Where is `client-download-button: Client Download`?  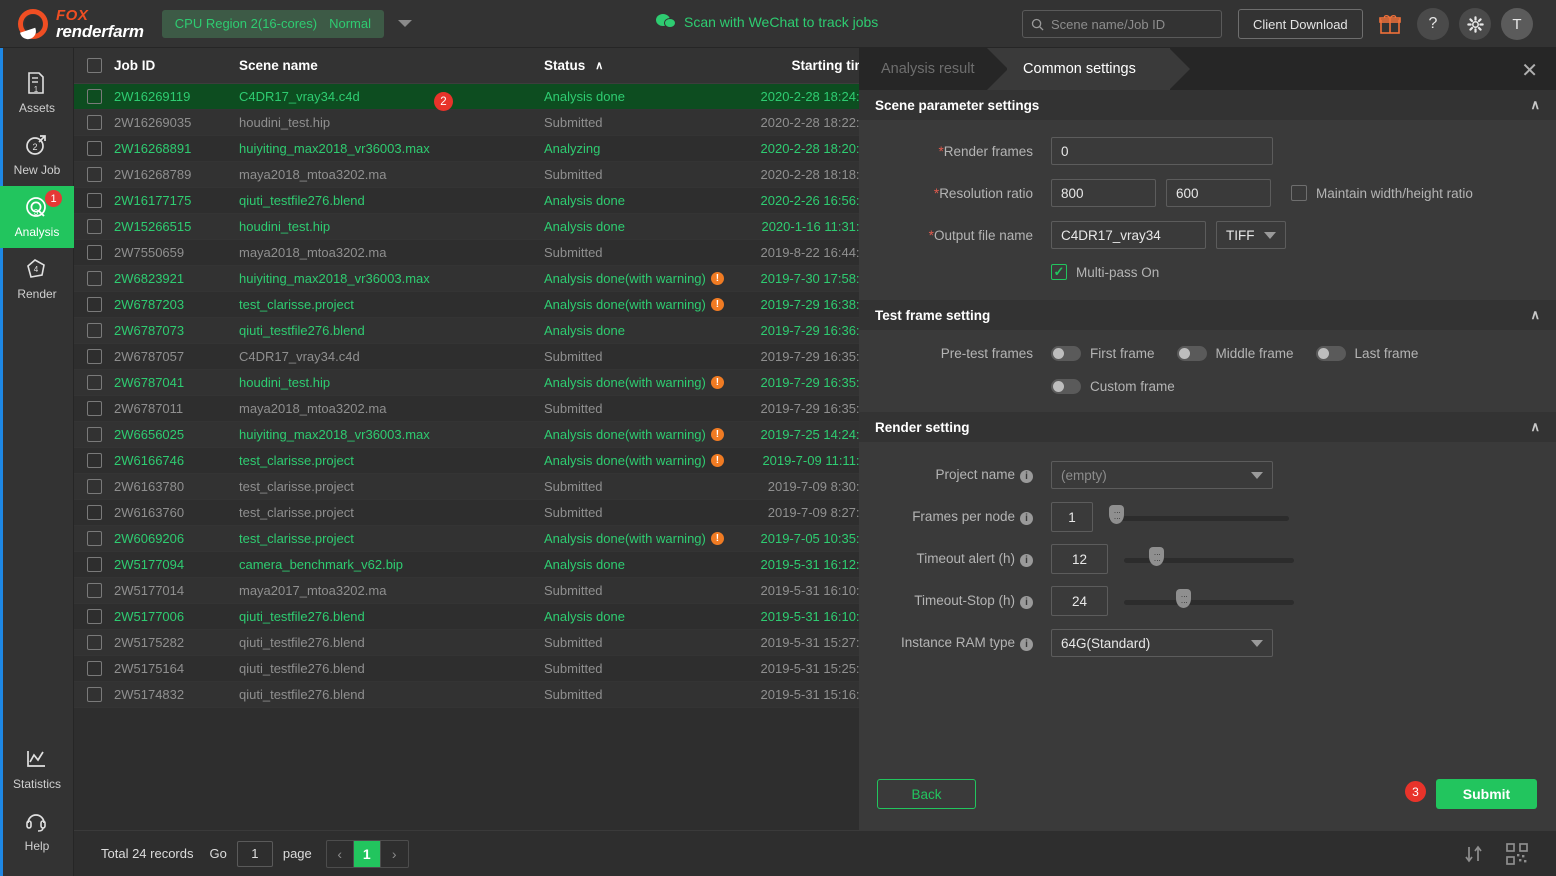 client-download-button: Client Download is located at coordinates (1300, 24).